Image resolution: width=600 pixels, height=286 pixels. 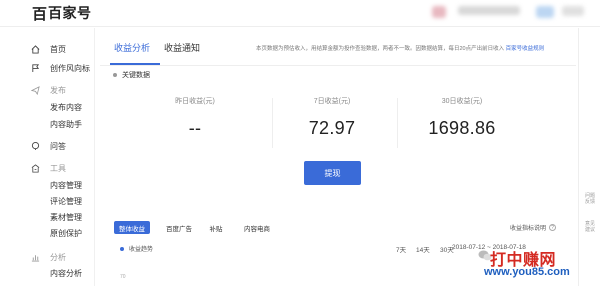 What do you see at coordinates (462, 128) in the screenshot?
I see `stat-value: 1698.86` at bounding box center [462, 128].